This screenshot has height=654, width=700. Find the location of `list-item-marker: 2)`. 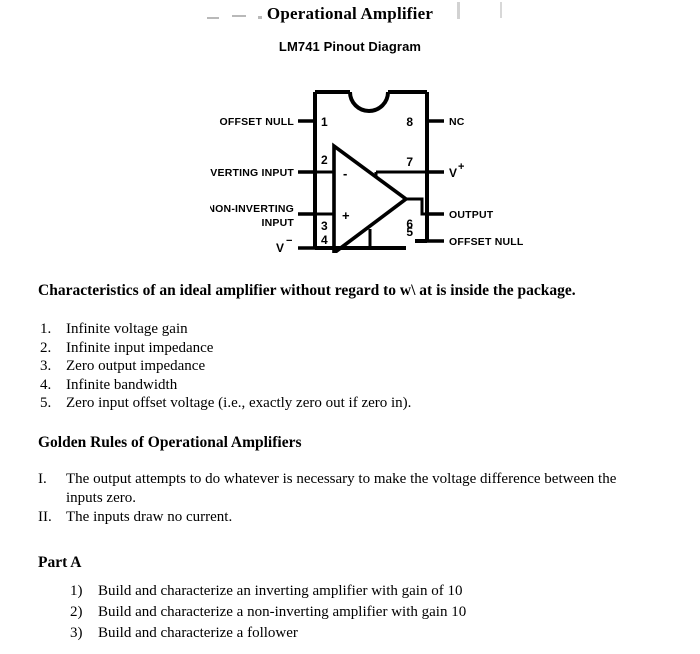

list-item-marker: 2) is located at coordinates (76, 612).